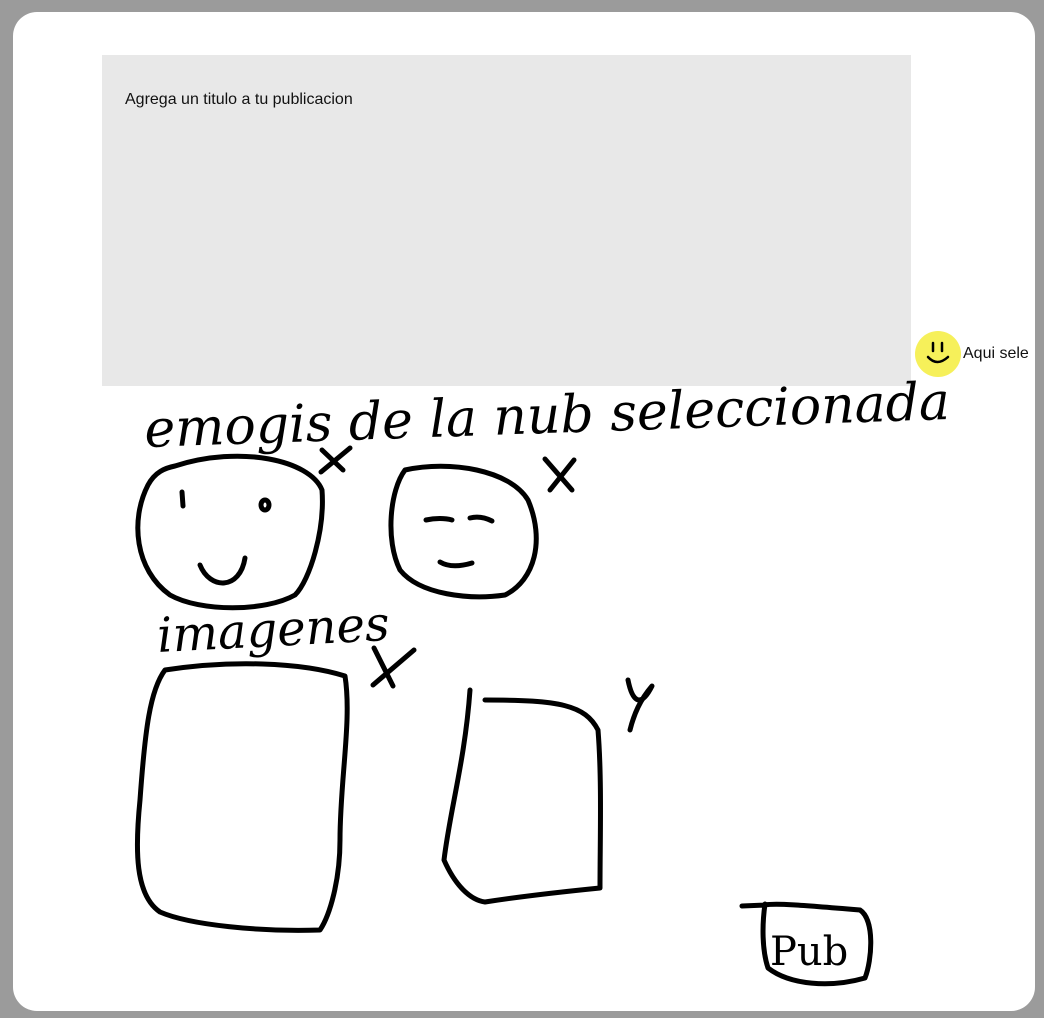 The width and height of the screenshot is (1044, 1018). I want to click on post-title-input, so click(505, 100).